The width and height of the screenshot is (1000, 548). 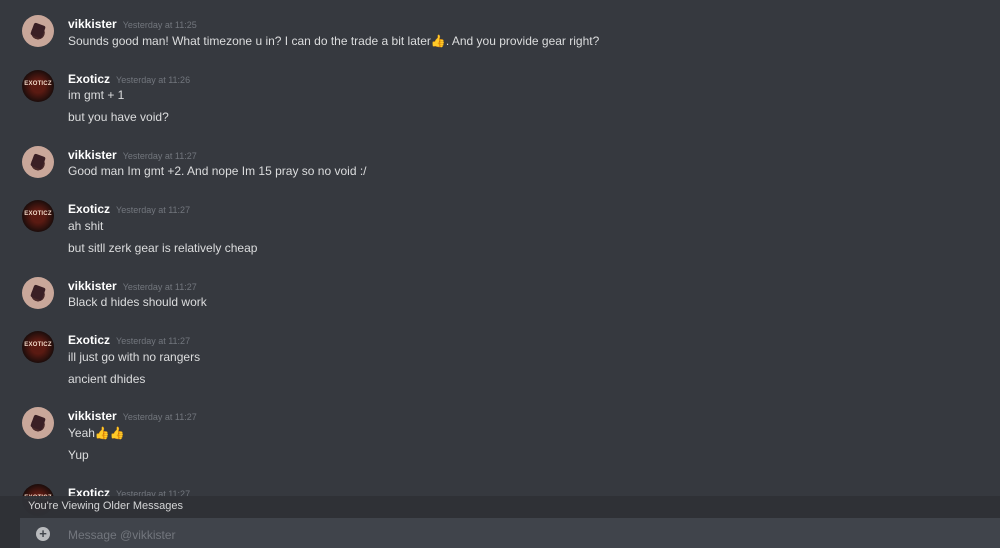 What do you see at coordinates (518, 535) in the screenshot?
I see `message-input` at bounding box center [518, 535].